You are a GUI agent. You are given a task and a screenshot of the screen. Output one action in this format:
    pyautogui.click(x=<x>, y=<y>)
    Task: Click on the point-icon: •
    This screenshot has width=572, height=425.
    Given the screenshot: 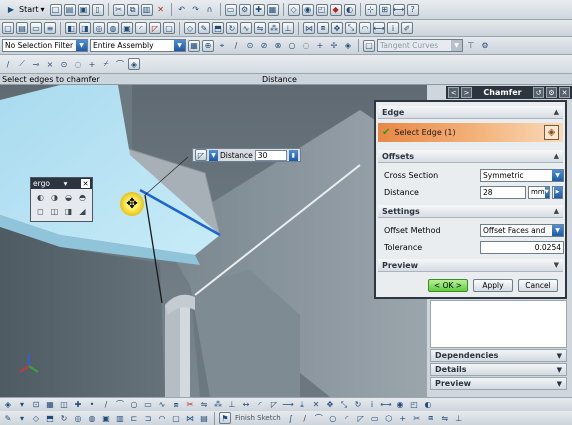 What is the action you would take?
    pyautogui.click(x=92, y=405)
    